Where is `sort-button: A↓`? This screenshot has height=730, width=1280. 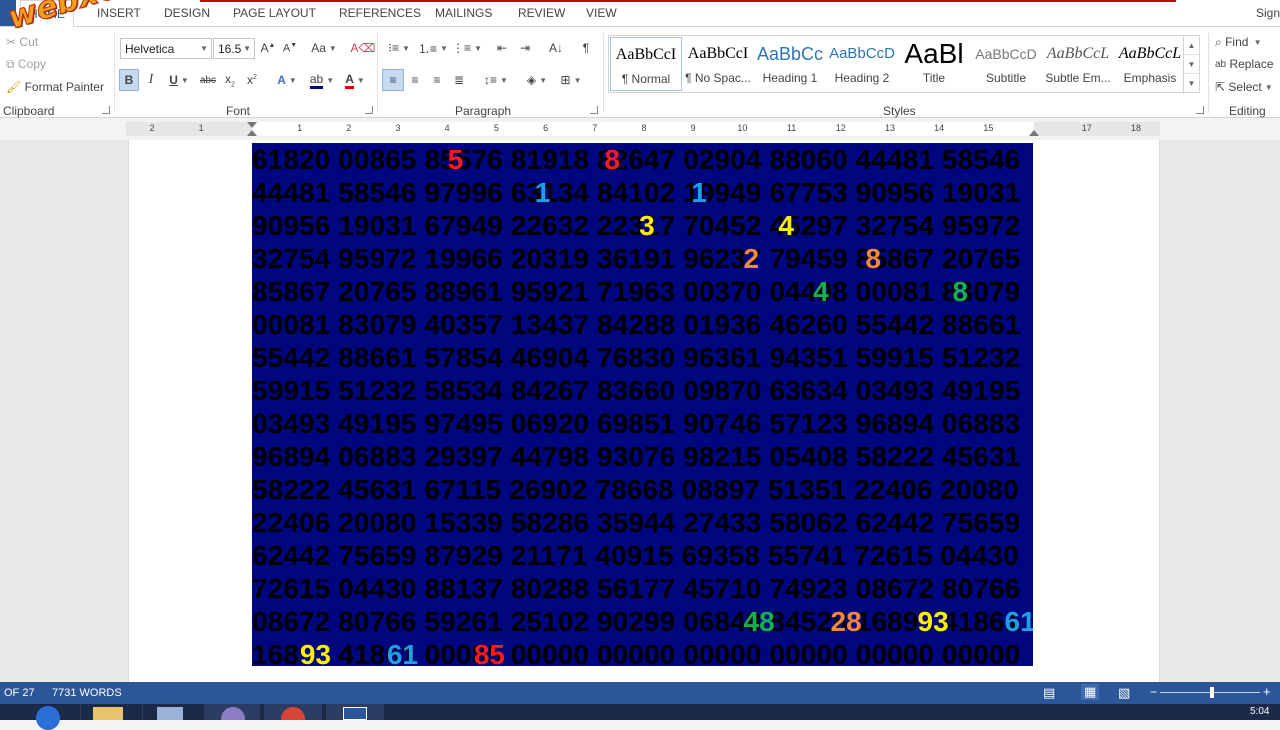 sort-button: A↓ is located at coordinates (556, 48).